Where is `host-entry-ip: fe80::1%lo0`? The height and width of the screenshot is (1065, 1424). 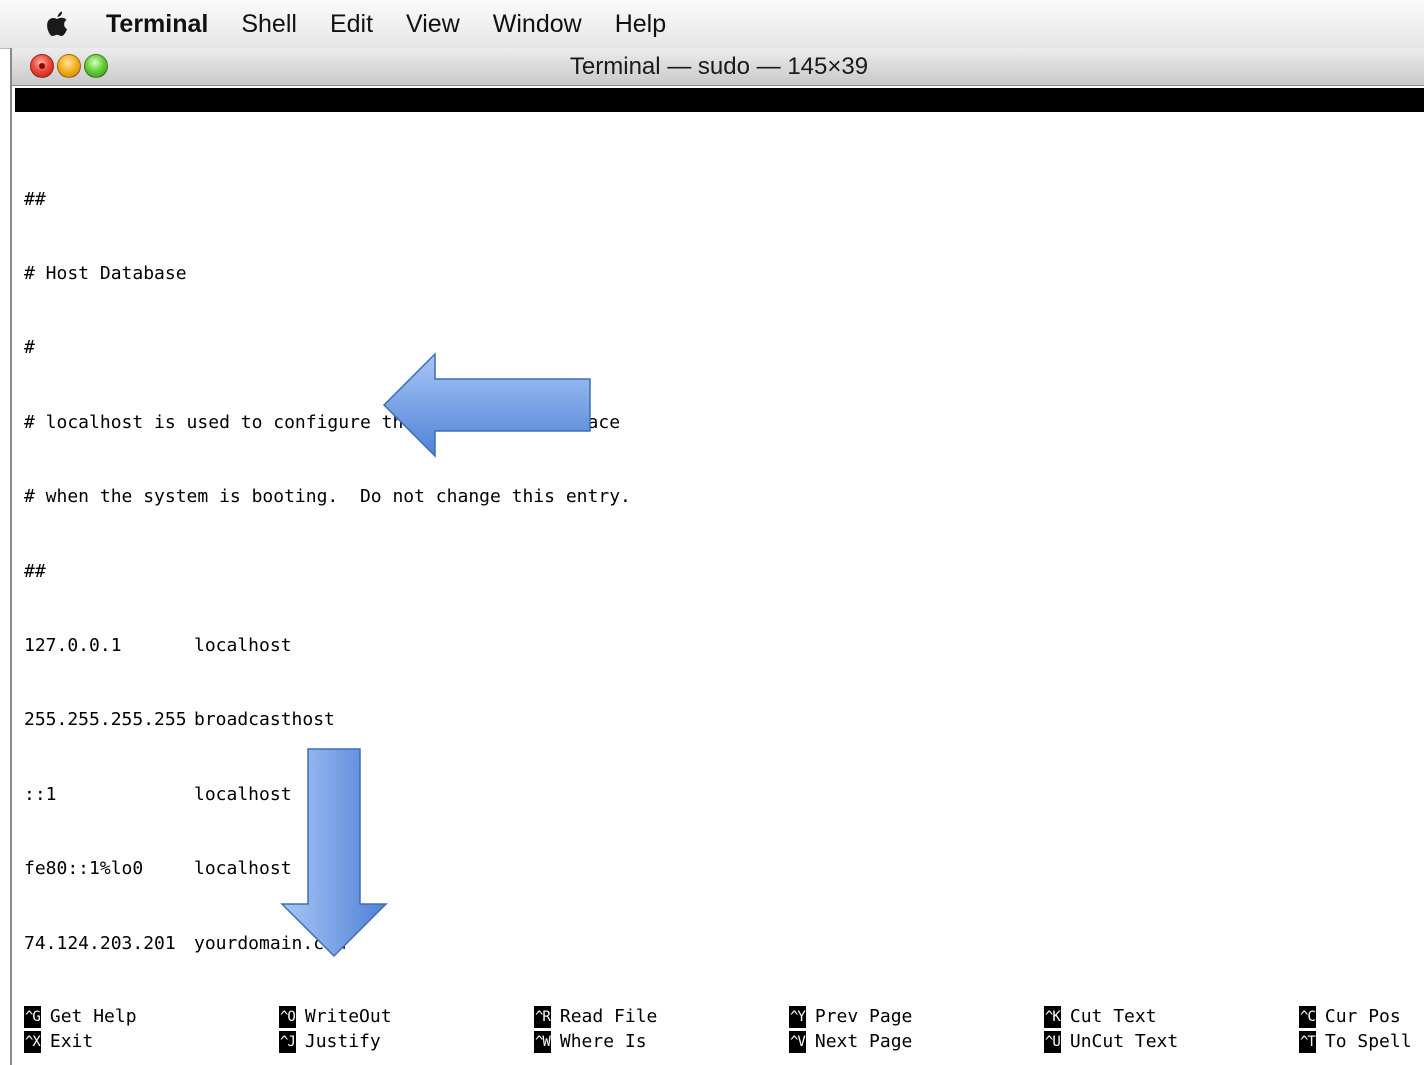 host-entry-ip: fe80::1%lo0 is located at coordinates (84, 869).